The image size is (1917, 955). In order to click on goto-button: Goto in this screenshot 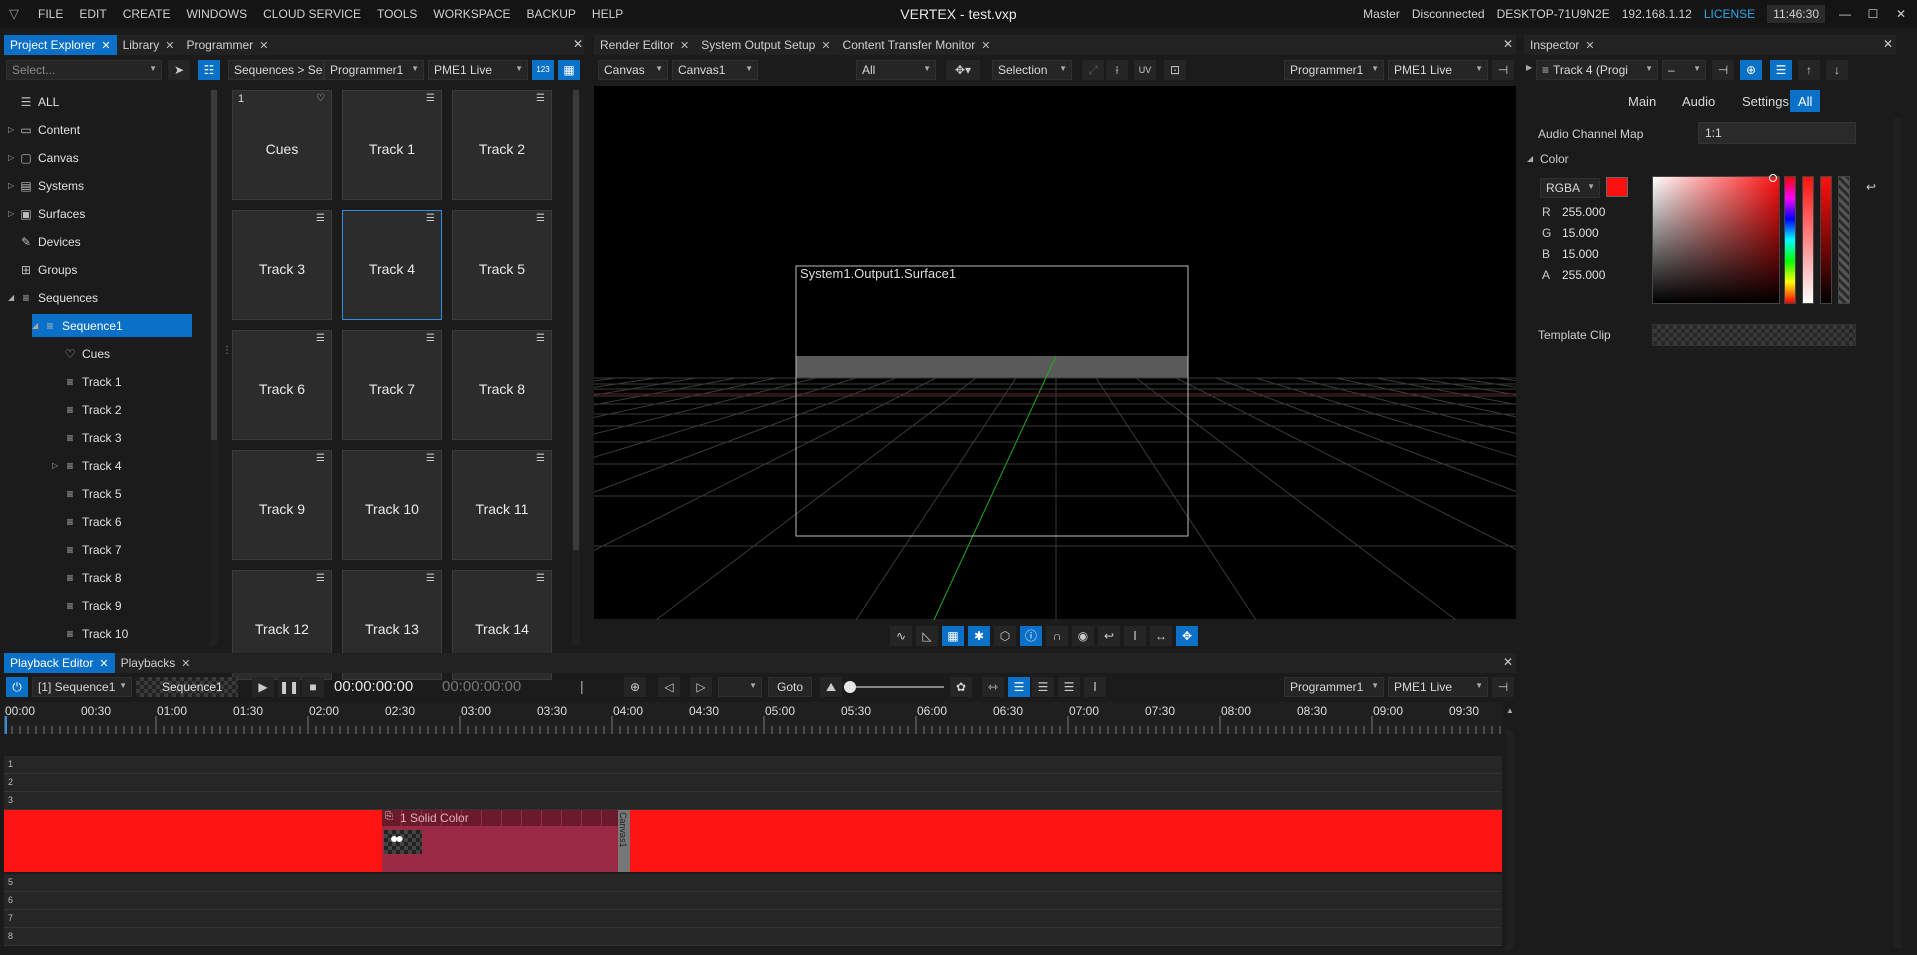, I will do `click(790, 687)`.